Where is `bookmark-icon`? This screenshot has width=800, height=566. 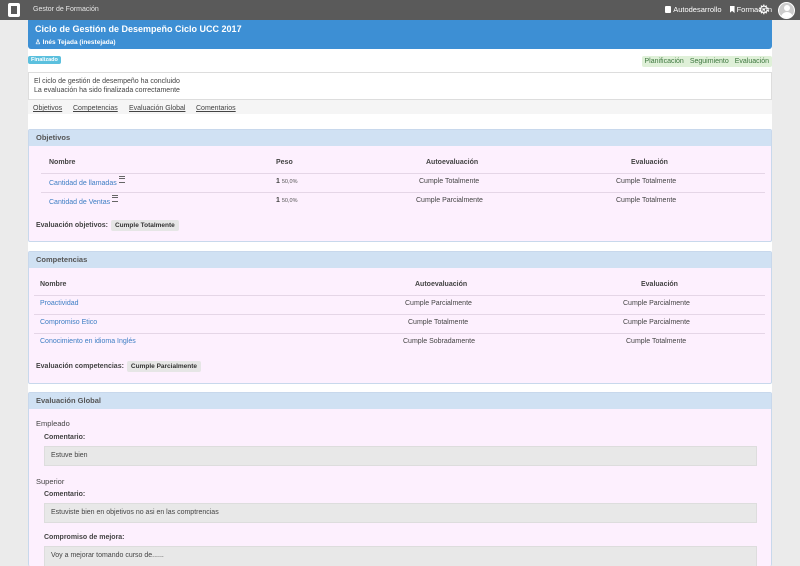
bookmark-icon is located at coordinates (732, 9).